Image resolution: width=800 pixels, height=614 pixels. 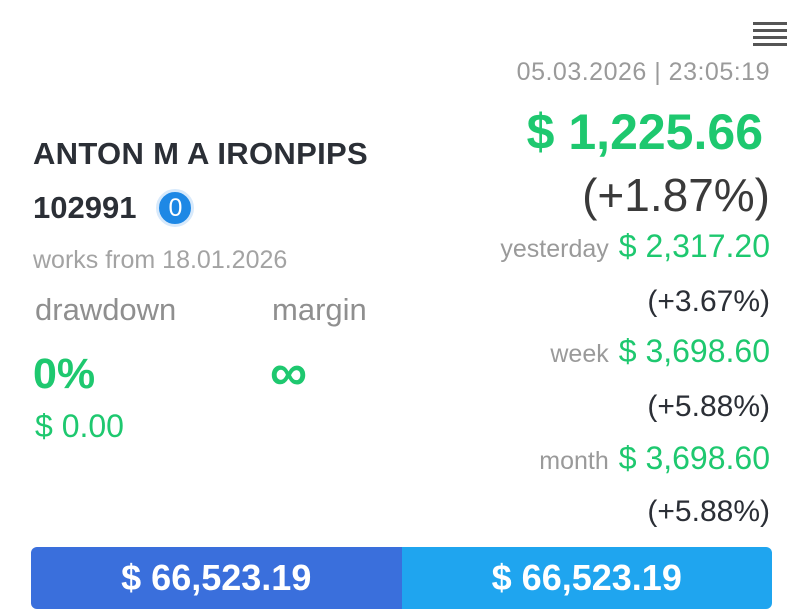 I want to click on yesterday-value: $ 2,317.20, so click(x=694, y=246).